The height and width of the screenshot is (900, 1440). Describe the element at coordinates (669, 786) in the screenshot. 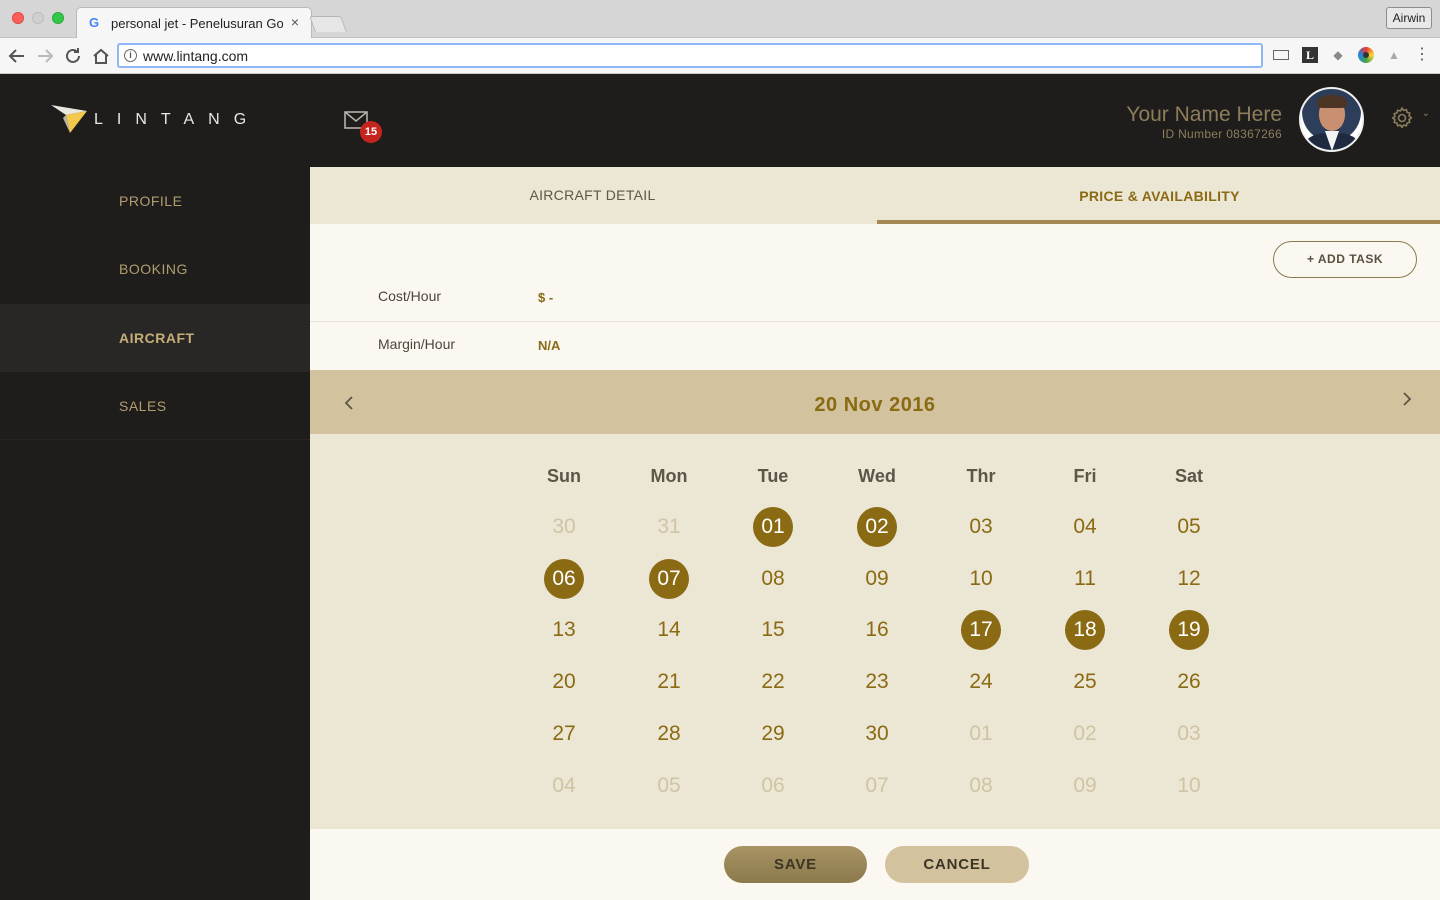

I see `calendar-day-other-month: 05` at that location.